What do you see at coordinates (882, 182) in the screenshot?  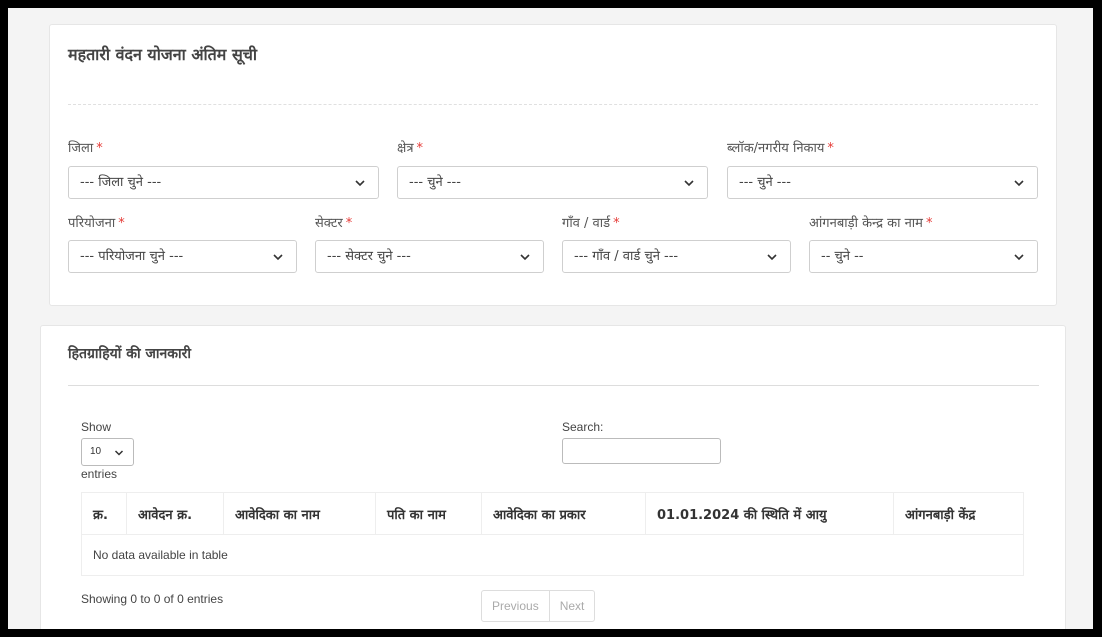 I see `block-select: --- चुने ---` at bounding box center [882, 182].